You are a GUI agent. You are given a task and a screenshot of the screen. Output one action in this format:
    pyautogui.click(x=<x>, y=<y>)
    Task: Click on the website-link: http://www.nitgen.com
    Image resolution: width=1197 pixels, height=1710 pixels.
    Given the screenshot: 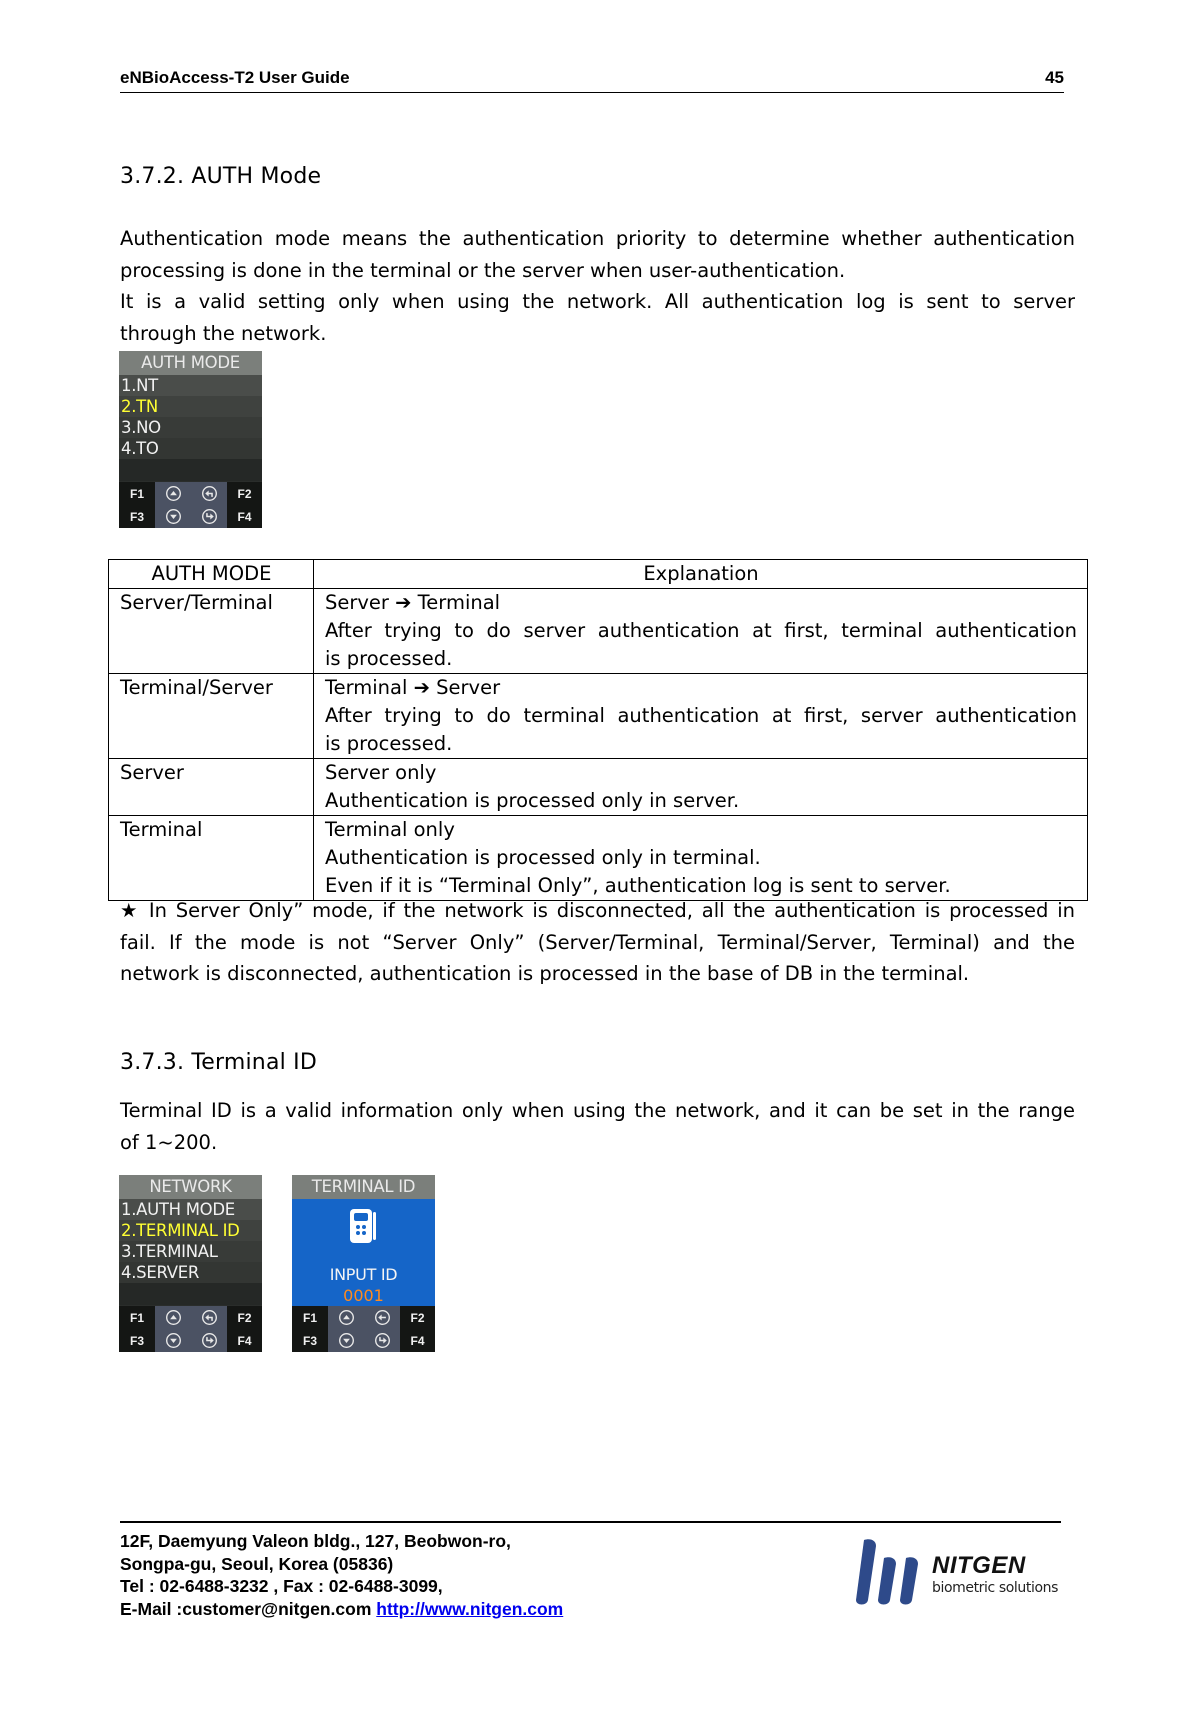 What is the action you would take?
    pyautogui.click(x=469, y=1609)
    